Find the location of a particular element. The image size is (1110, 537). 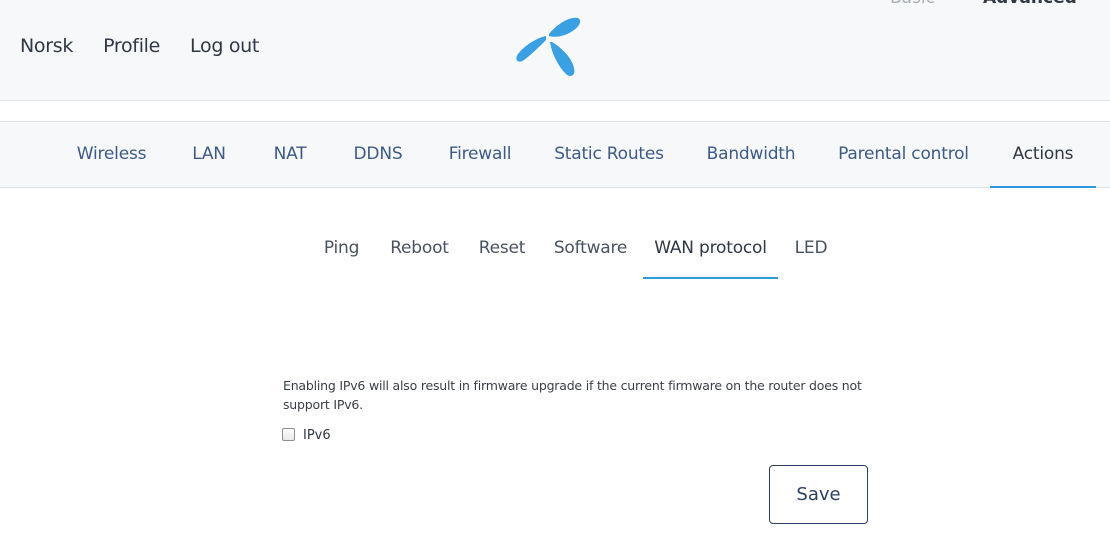

subtab-software: Software is located at coordinates (590, 250).